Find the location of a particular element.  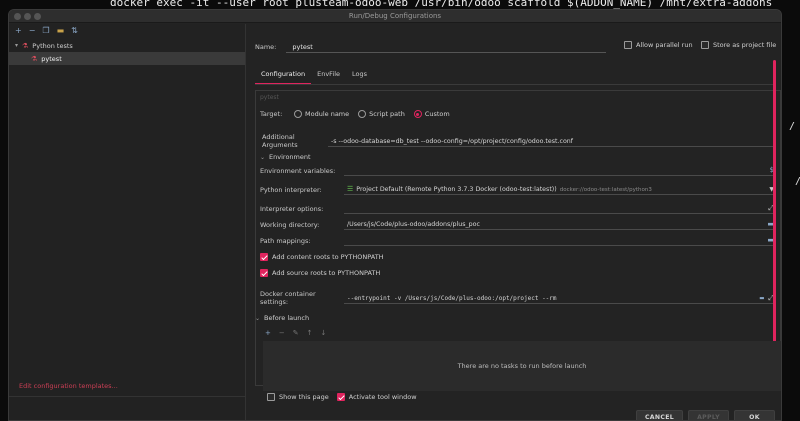

target-module-radio: Module name is located at coordinates (321, 114).